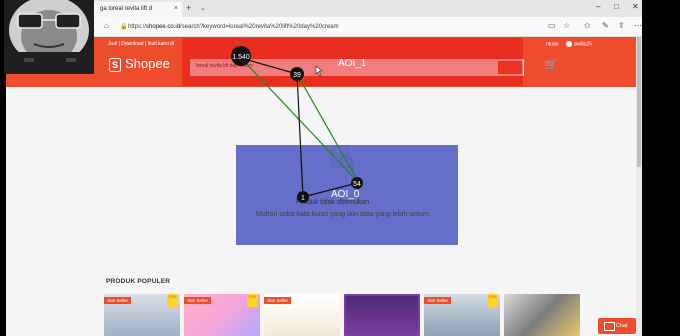  What do you see at coordinates (147, 63) in the screenshot?
I see `logo-text: Shopee` at bounding box center [147, 63].